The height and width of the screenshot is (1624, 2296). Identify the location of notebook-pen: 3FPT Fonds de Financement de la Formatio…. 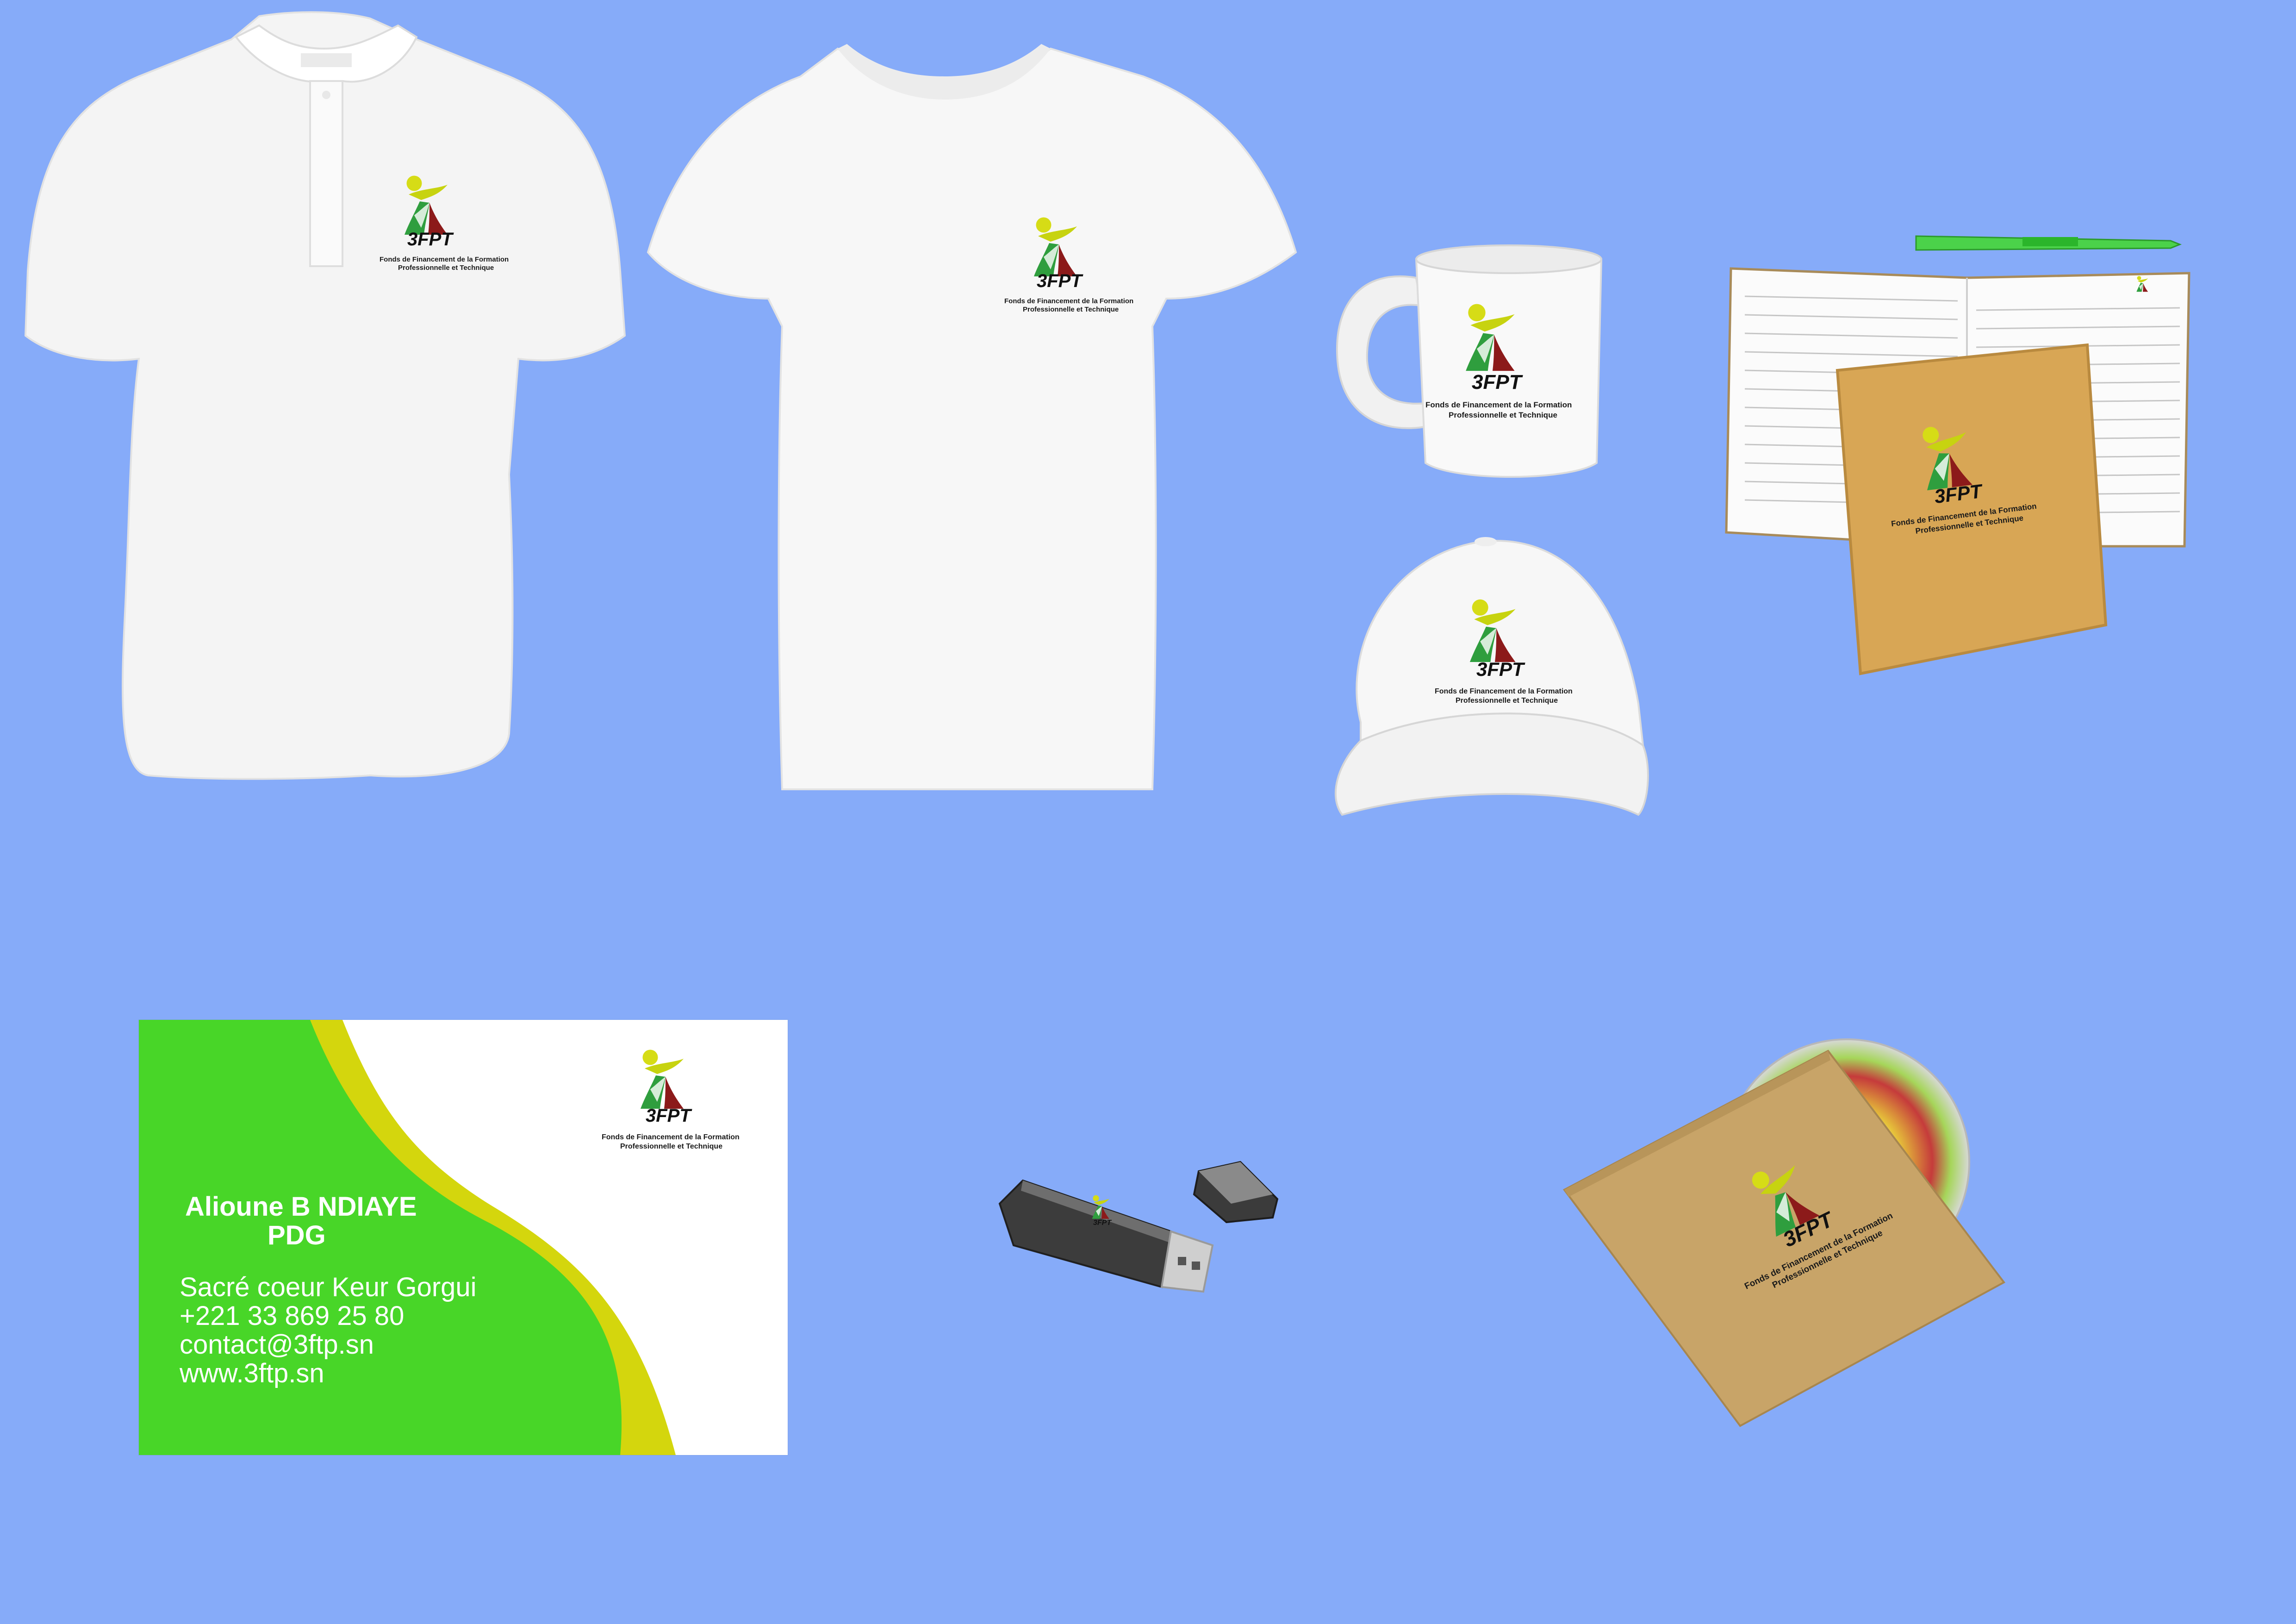
(1962, 458).